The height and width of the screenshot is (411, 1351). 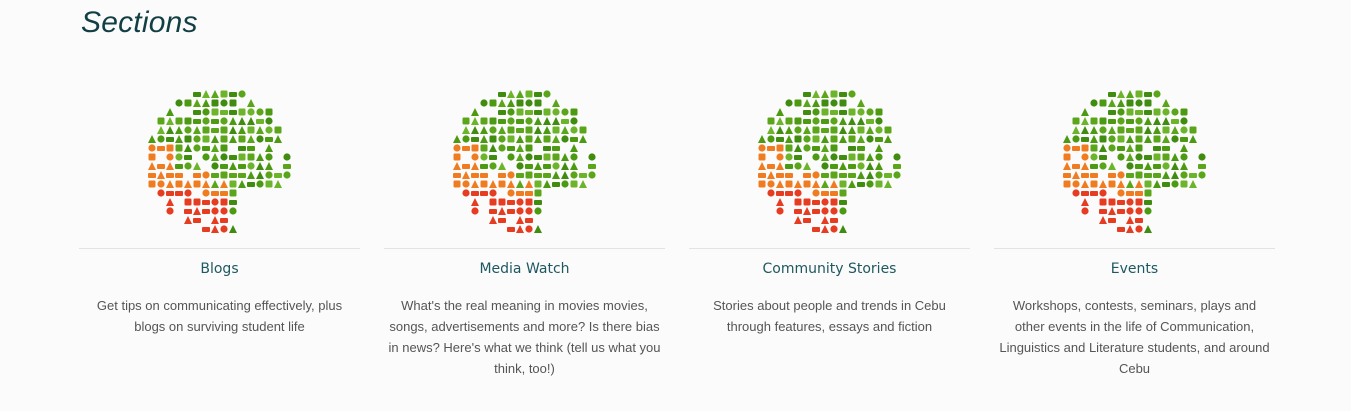 What do you see at coordinates (524, 161) in the screenshot?
I see `section-image-media-watch` at bounding box center [524, 161].